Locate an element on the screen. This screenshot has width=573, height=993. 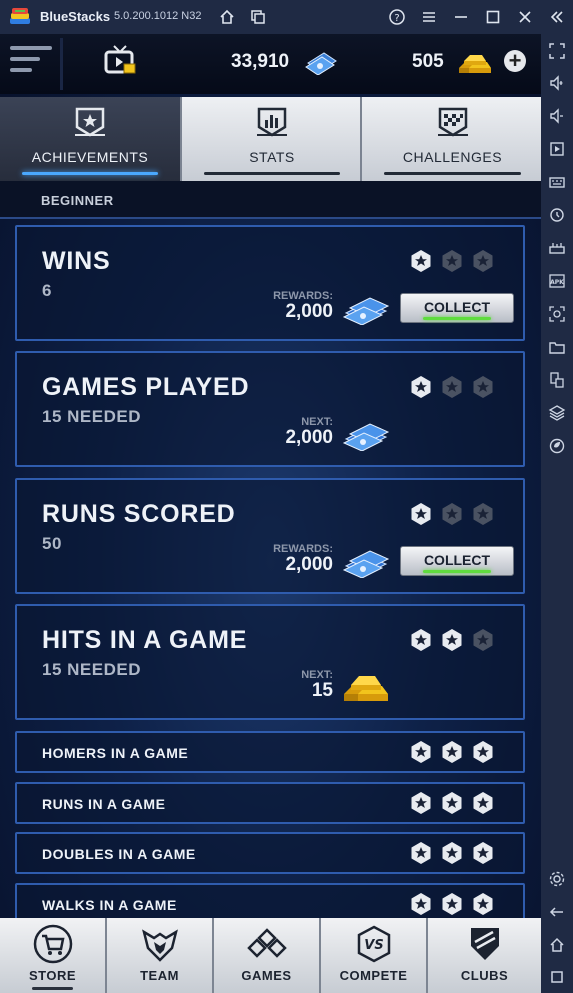
collapse-sidebar-icon is located at coordinates (557, 17).